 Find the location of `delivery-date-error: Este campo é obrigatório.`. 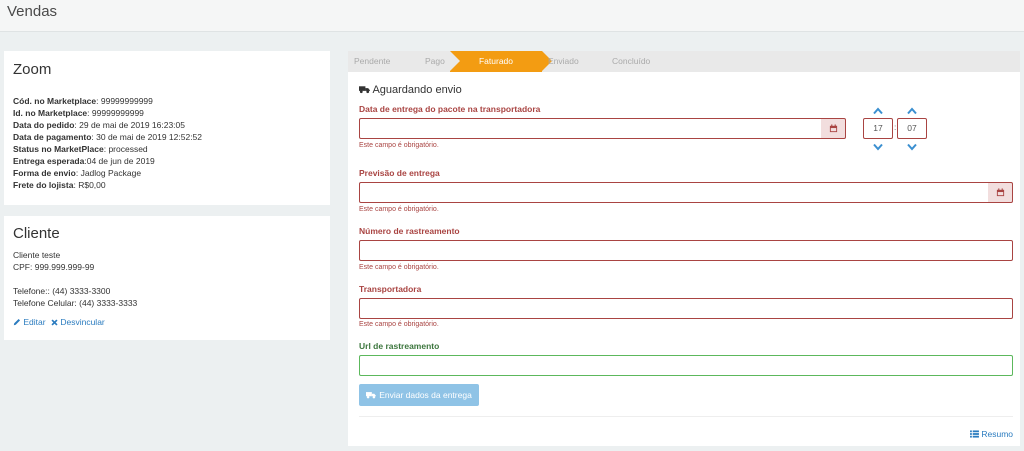

delivery-date-error: Este campo é obrigatório. is located at coordinates (399, 145).